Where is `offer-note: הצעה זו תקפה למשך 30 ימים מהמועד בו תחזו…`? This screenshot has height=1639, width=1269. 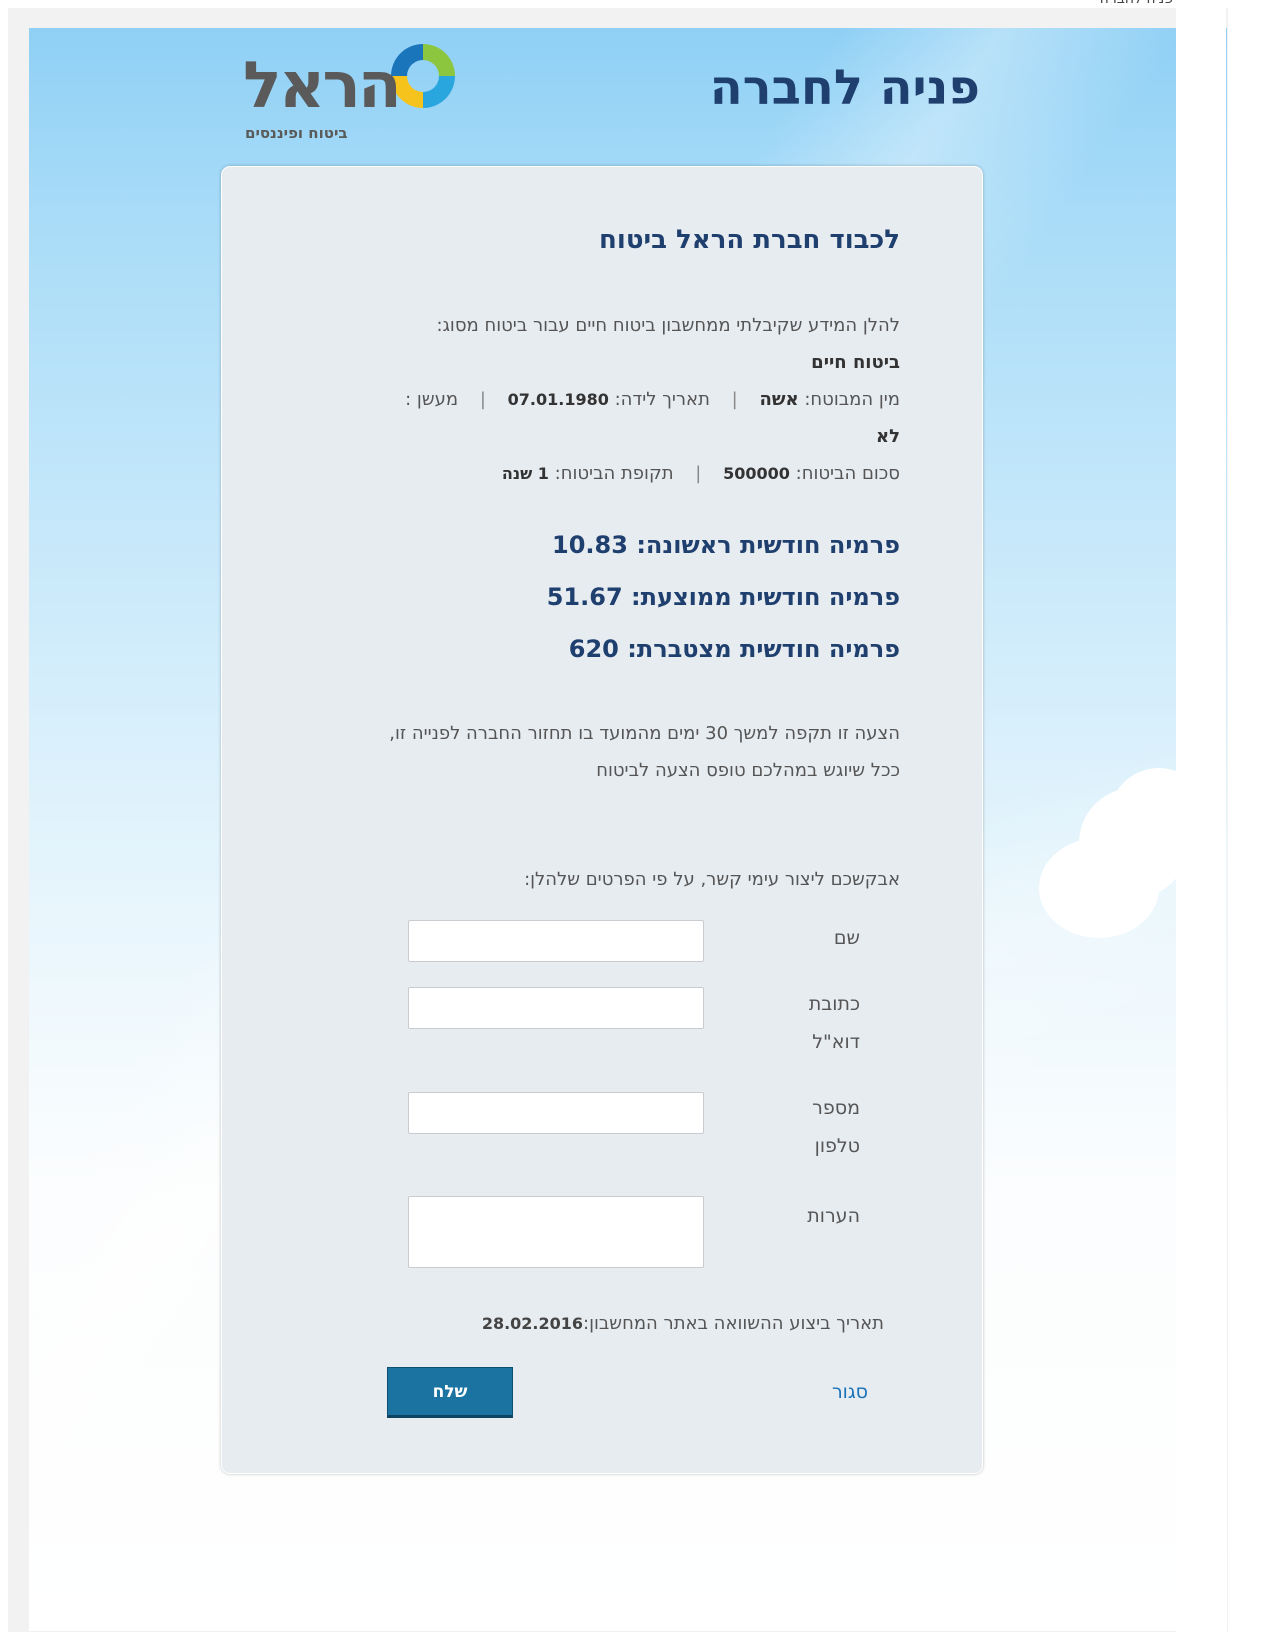 offer-note: הצעה זו תקפה למשך 30 ימים מהמועד בו תחזו… is located at coordinates (620, 752).